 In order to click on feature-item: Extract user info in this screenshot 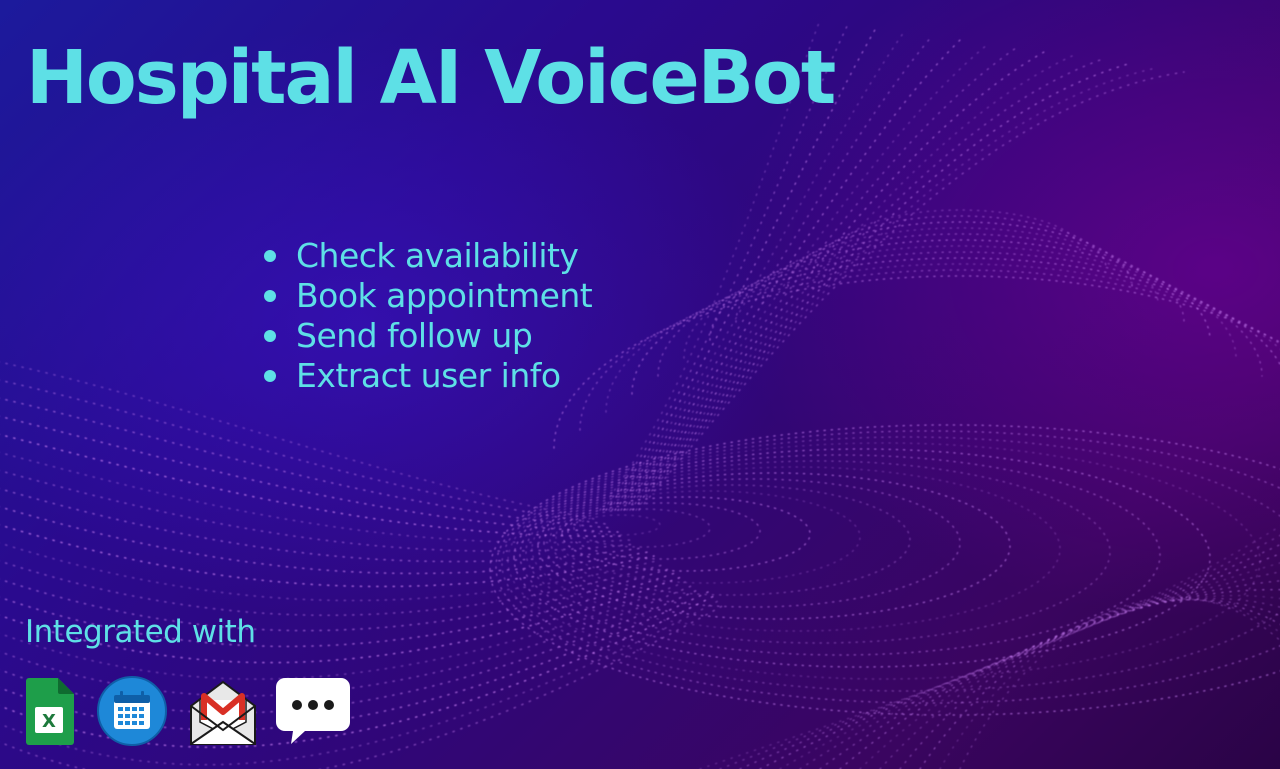, I will do `click(427, 376)`.